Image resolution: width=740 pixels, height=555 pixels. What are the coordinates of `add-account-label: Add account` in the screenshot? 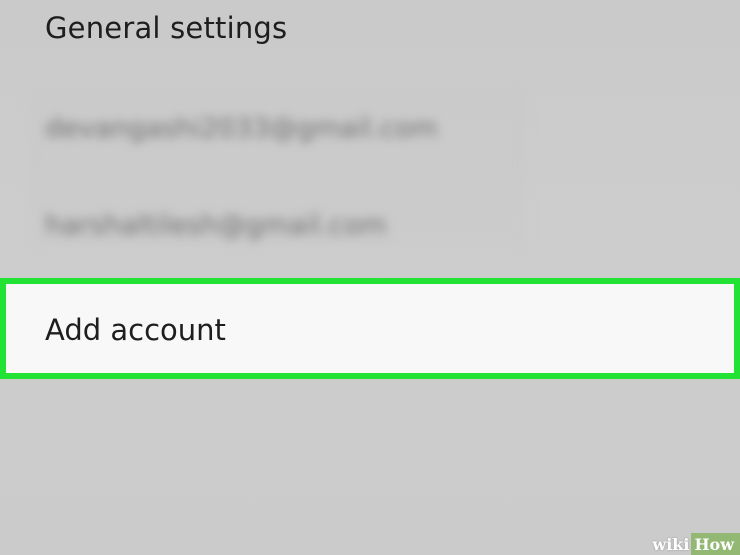 It's located at (135, 330).